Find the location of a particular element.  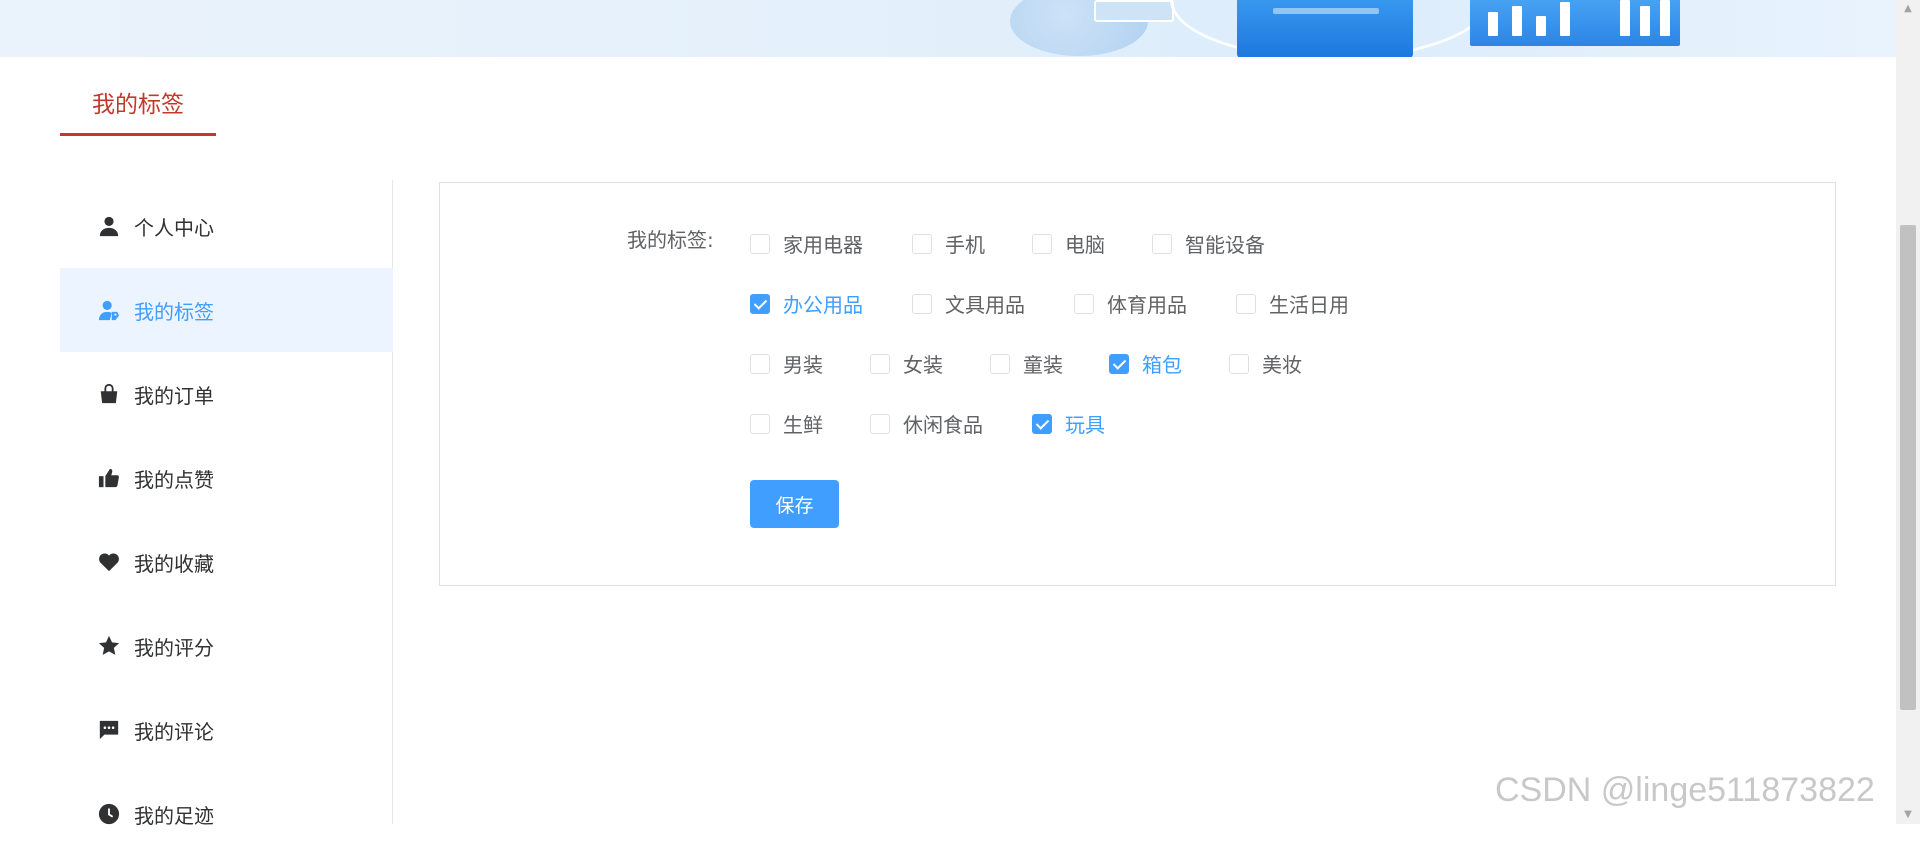

tag-checkbox-office-supplies: 办公用品 is located at coordinates (806, 303).